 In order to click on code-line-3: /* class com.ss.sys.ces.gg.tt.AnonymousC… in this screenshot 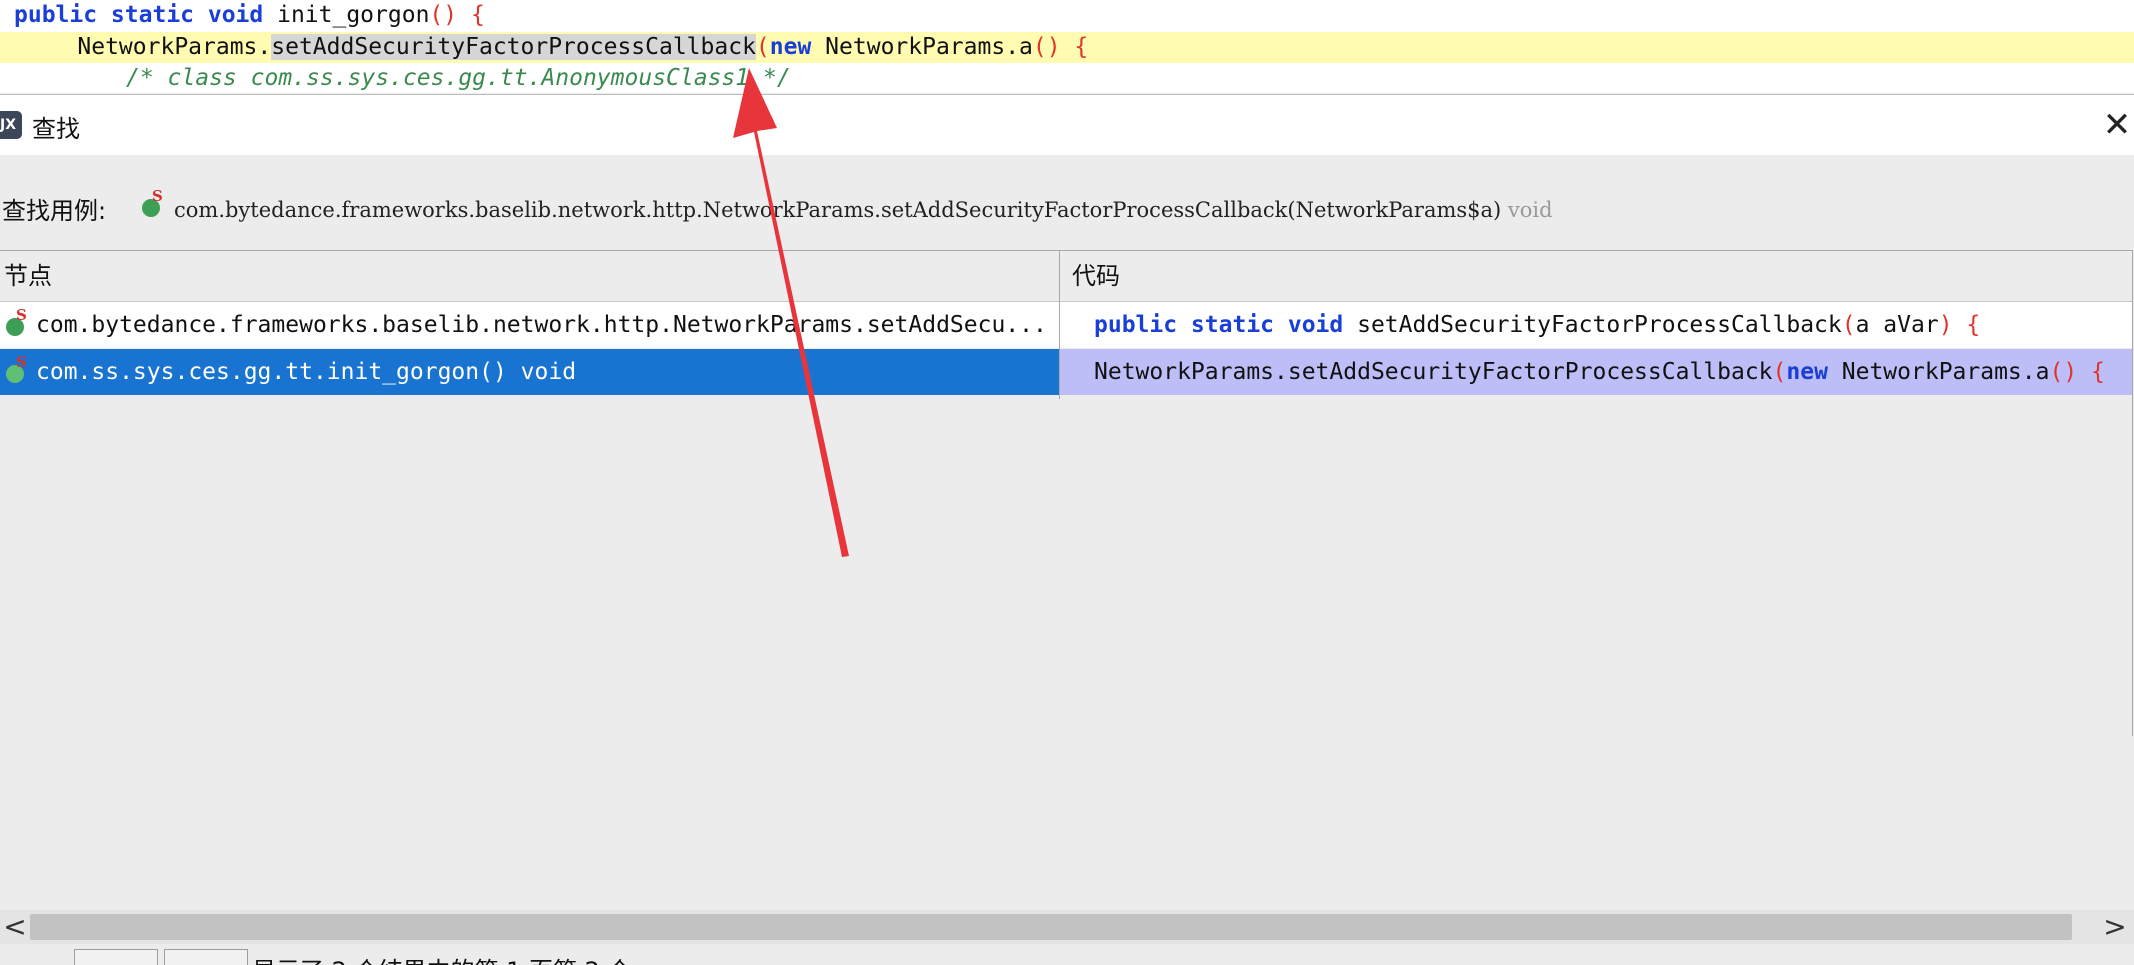, I will do `click(1067, 78)`.